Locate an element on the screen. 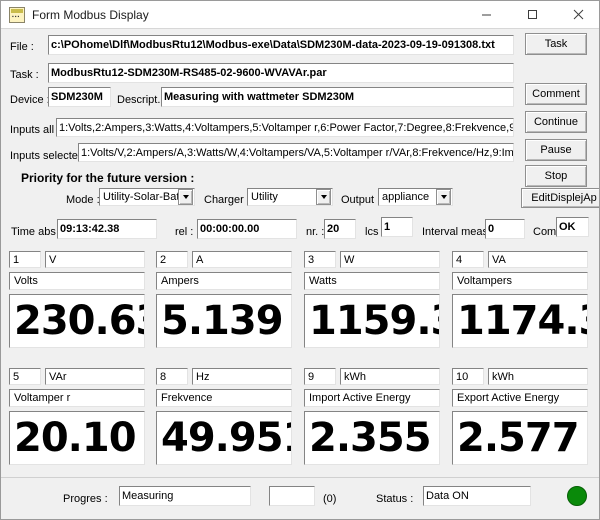  output-dropdown: appliance is located at coordinates (415, 197).